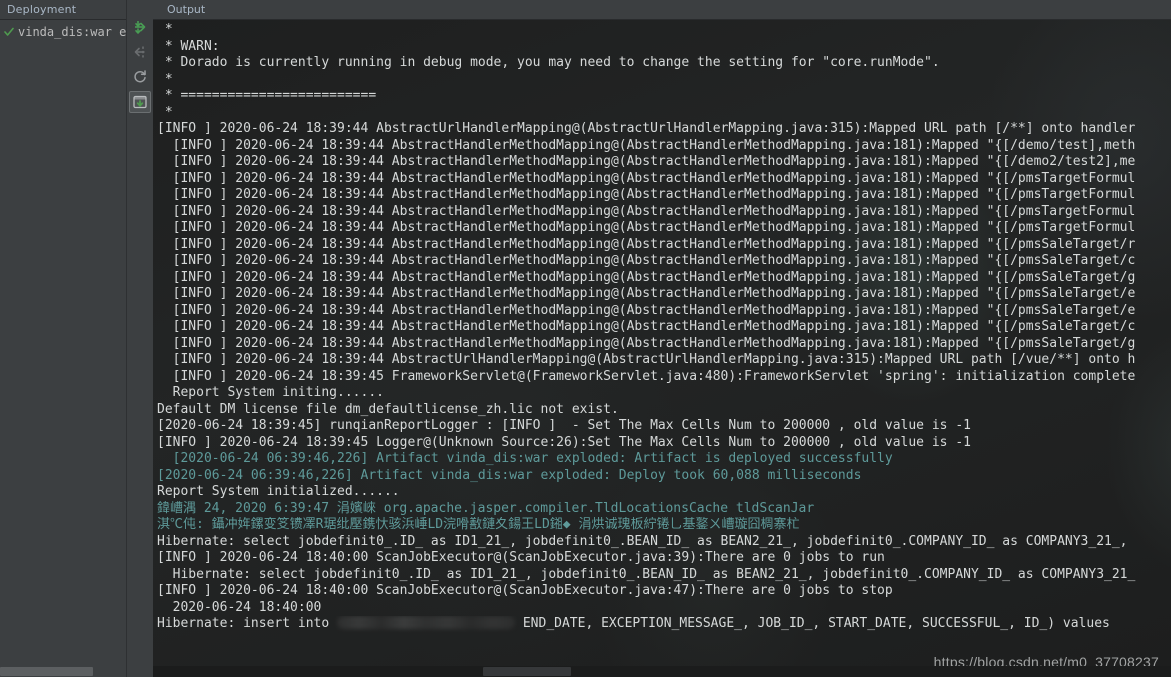 The image size is (1171, 677). I want to click on redeploy-refresh-button, so click(140, 77).